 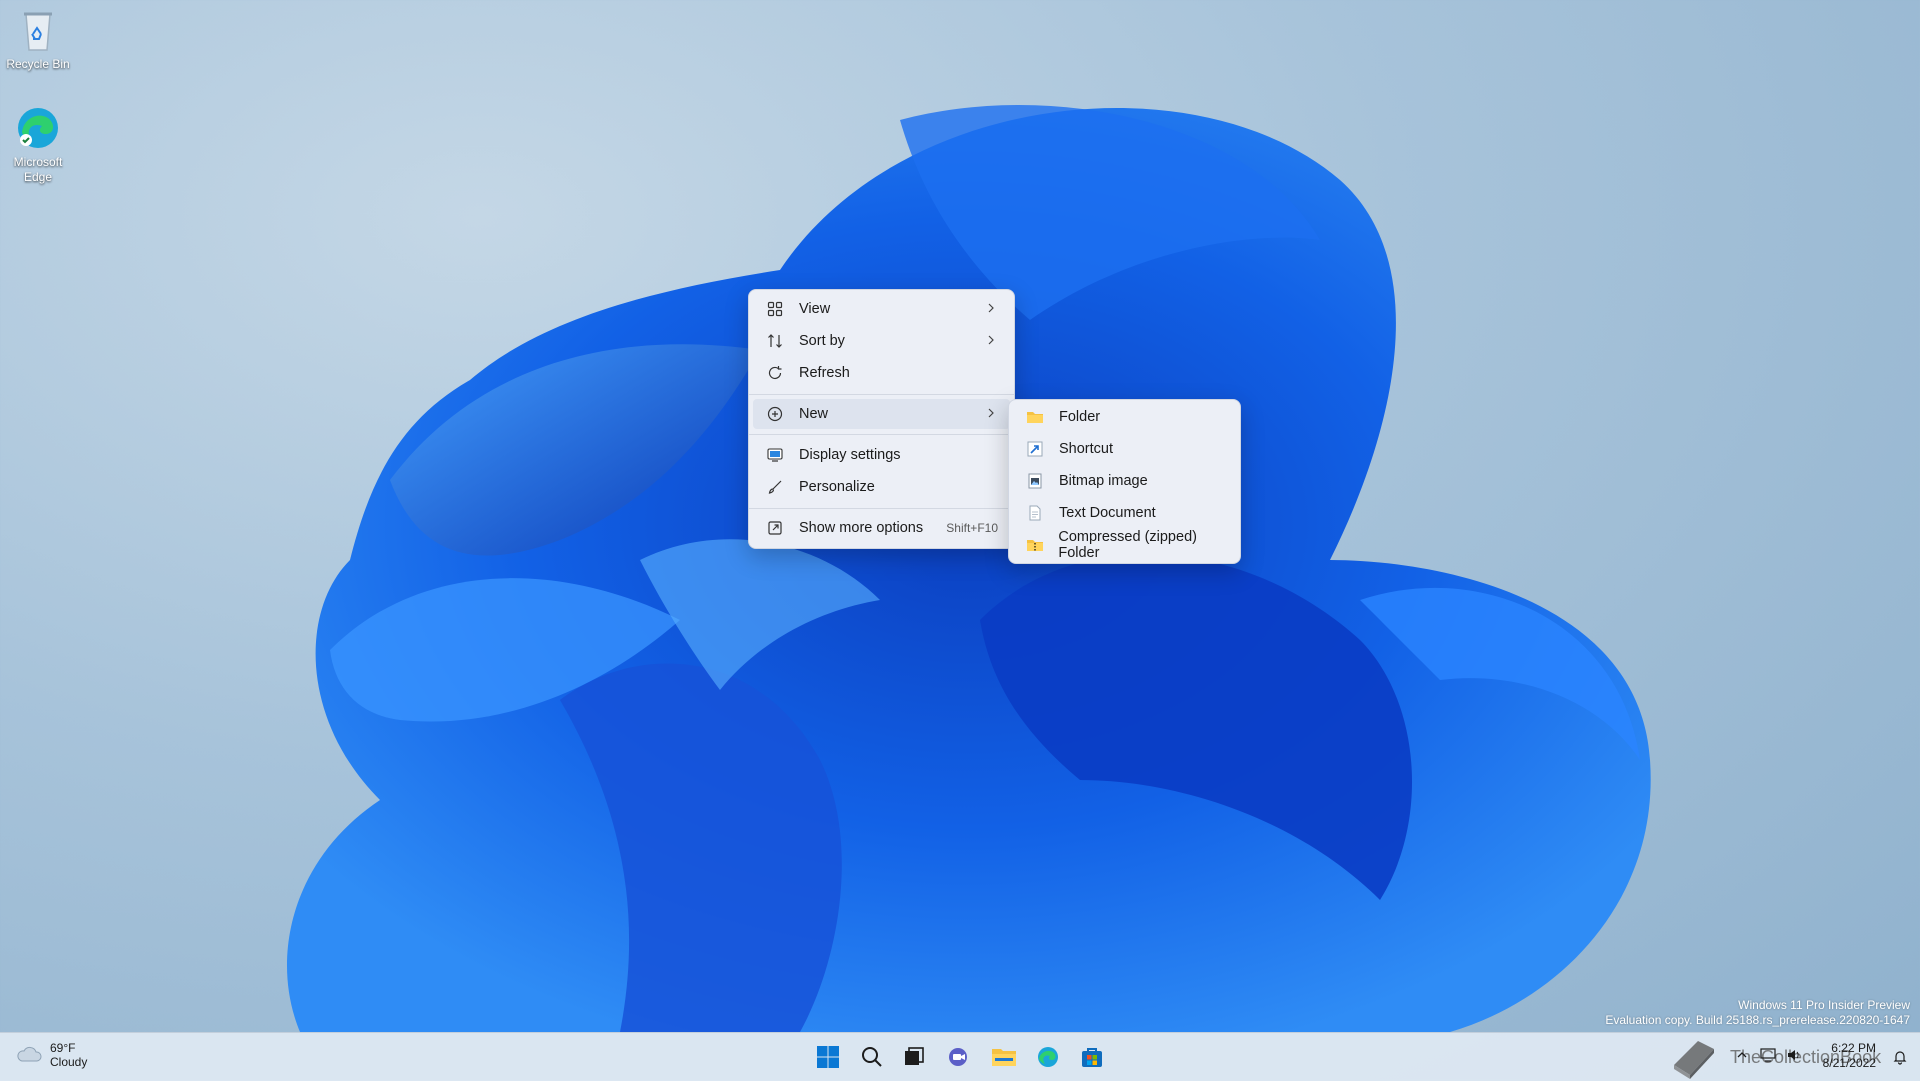 I want to click on menu-item-sort-by: Sort by, so click(x=881, y=341).